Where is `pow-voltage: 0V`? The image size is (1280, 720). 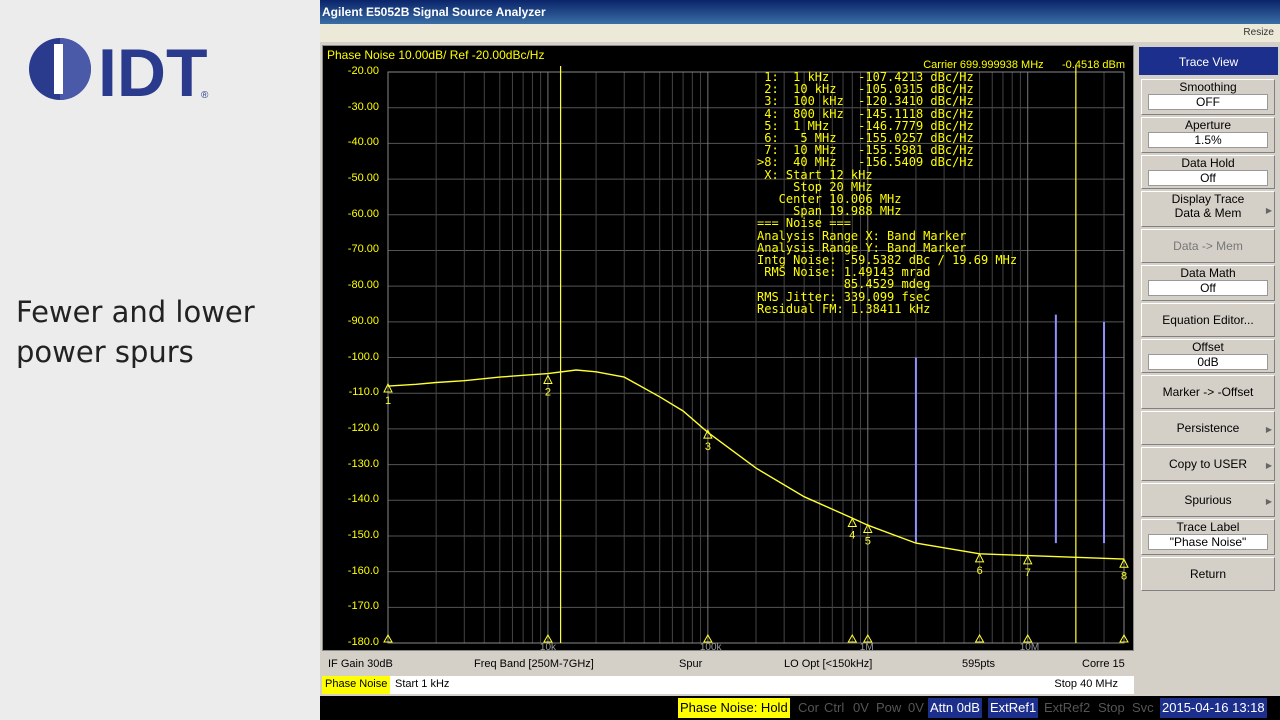
pow-voltage: 0V is located at coordinates (916, 707).